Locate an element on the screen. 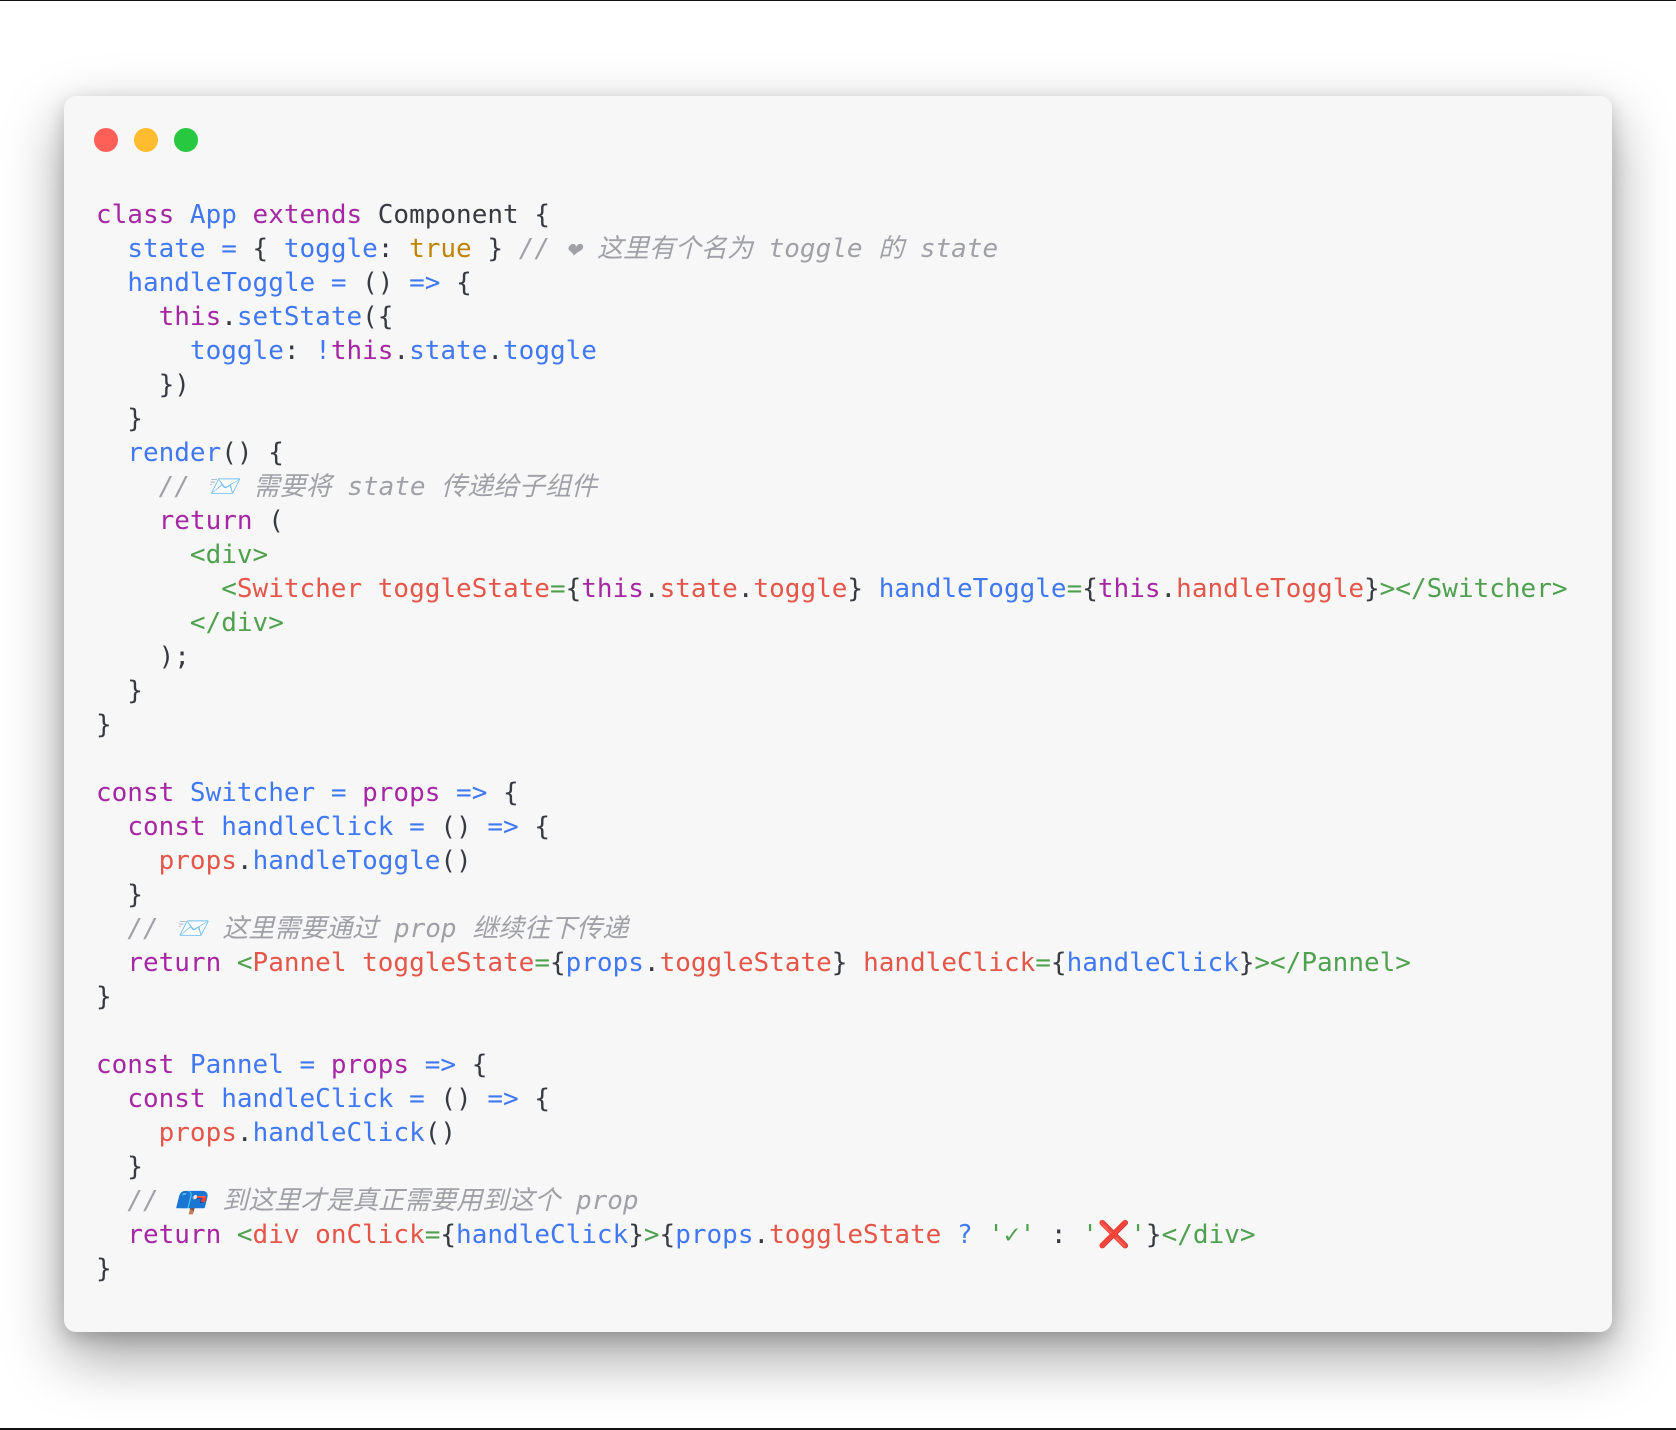 The image size is (1676, 1430). code-line: props.handleToggle() is located at coordinates (832, 861).